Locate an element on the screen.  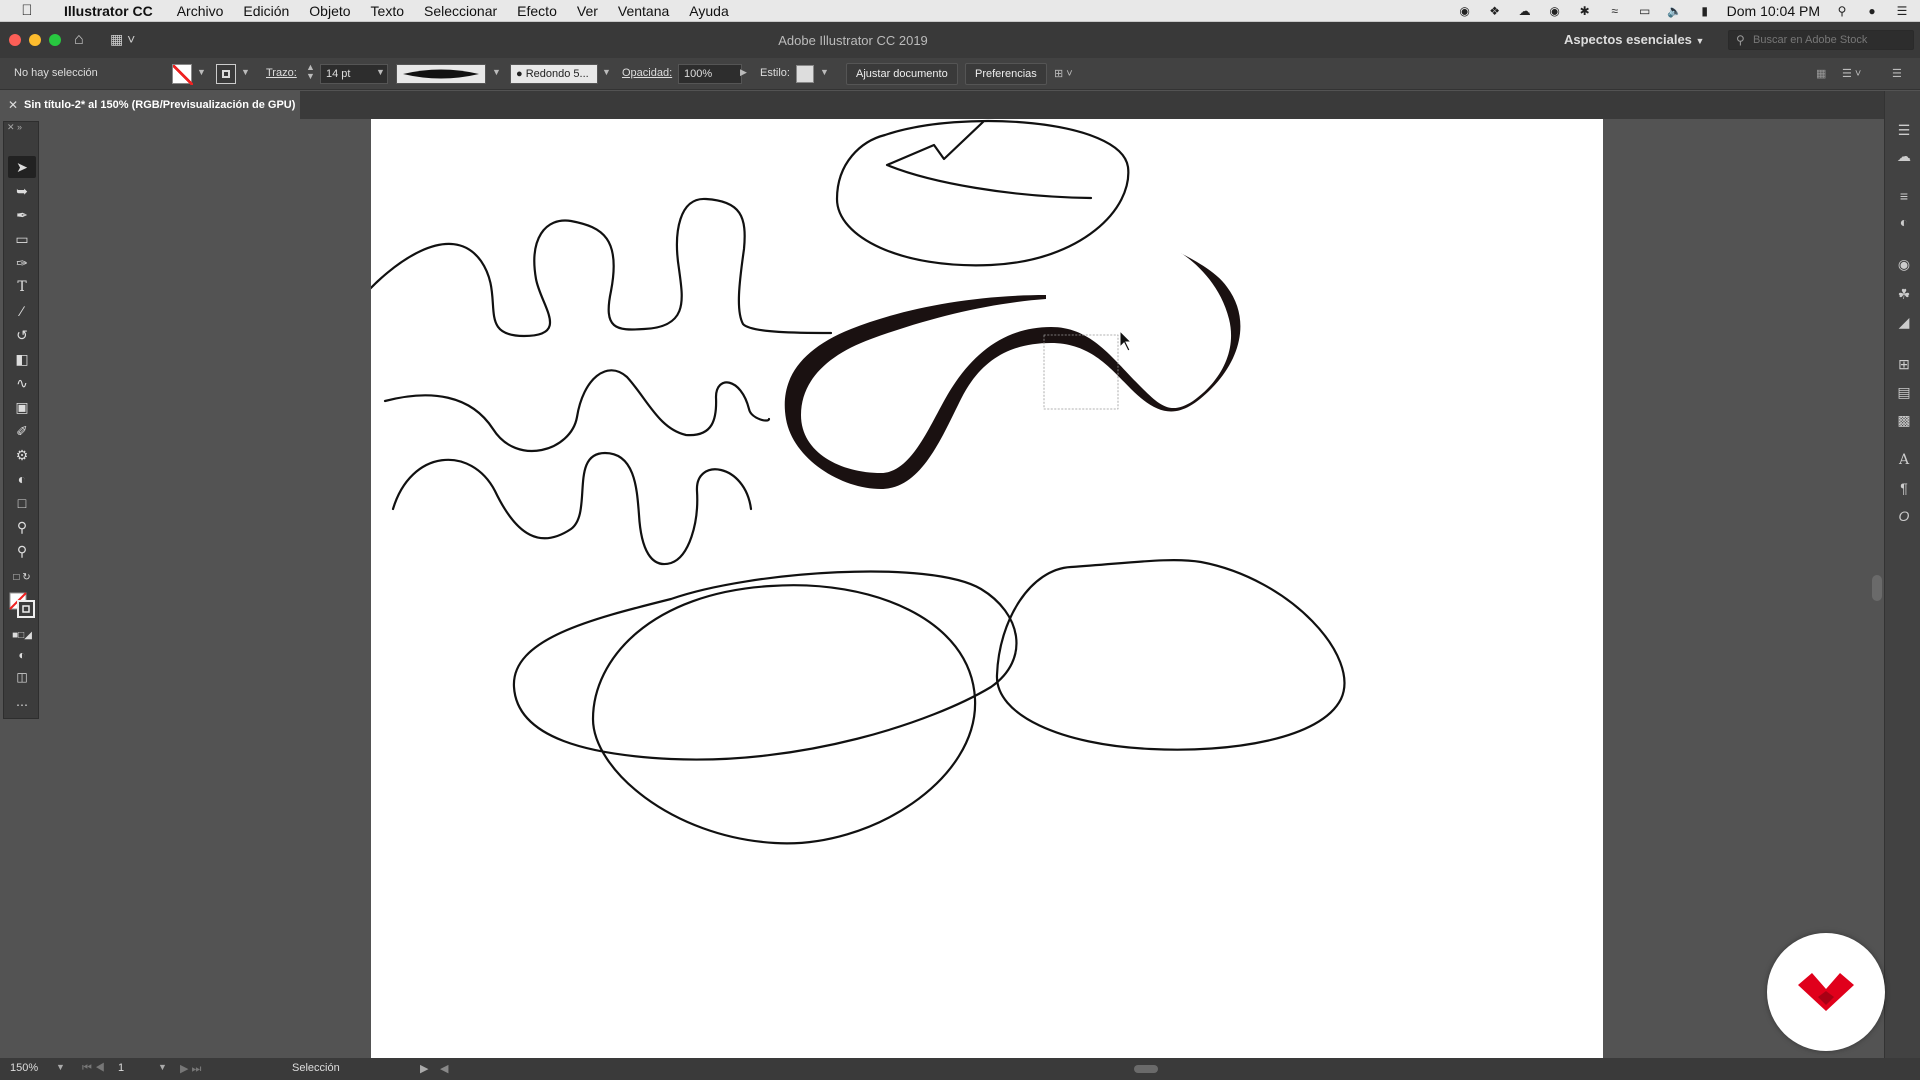
menu-ventana: Ventana is located at coordinates (643, 11).